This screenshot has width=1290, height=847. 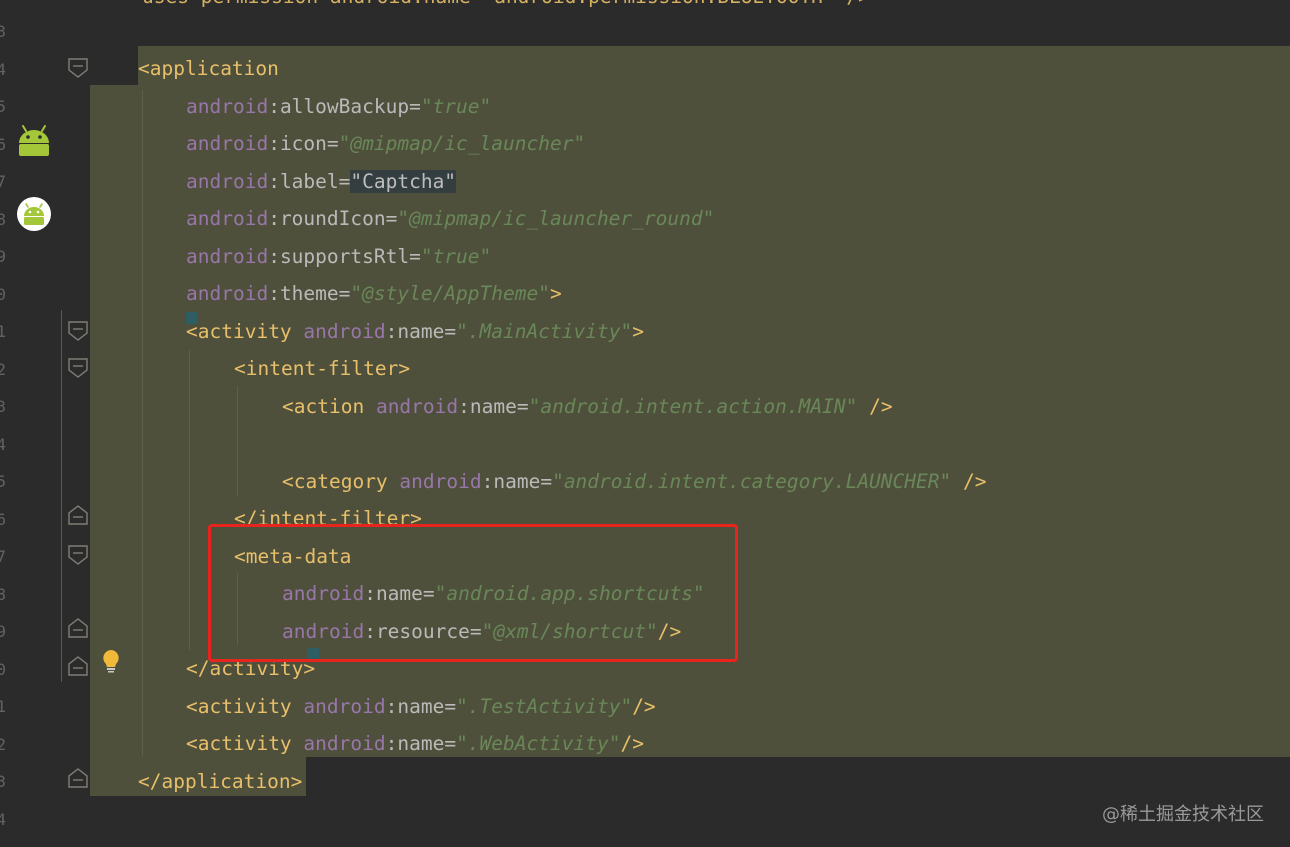 I want to click on code-line: android:supportsRtl="true", so click(x=338, y=256).